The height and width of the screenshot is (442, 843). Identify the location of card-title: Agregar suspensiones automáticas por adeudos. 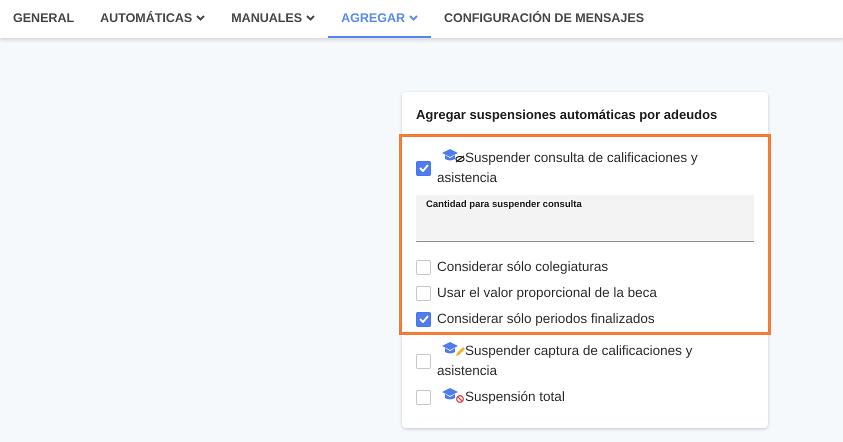
(585, 113).